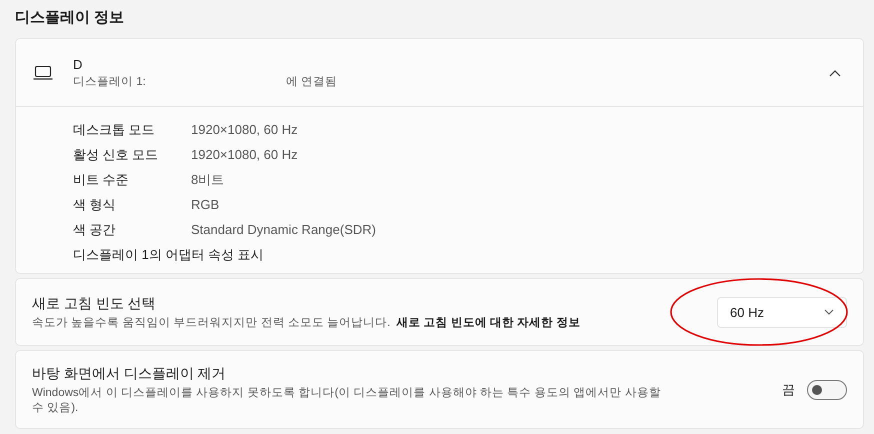 Image resolution: width=874 pixels, height=434 pixels. I want to click on display-connection-status: 에 연결됨, so click(311, 81).